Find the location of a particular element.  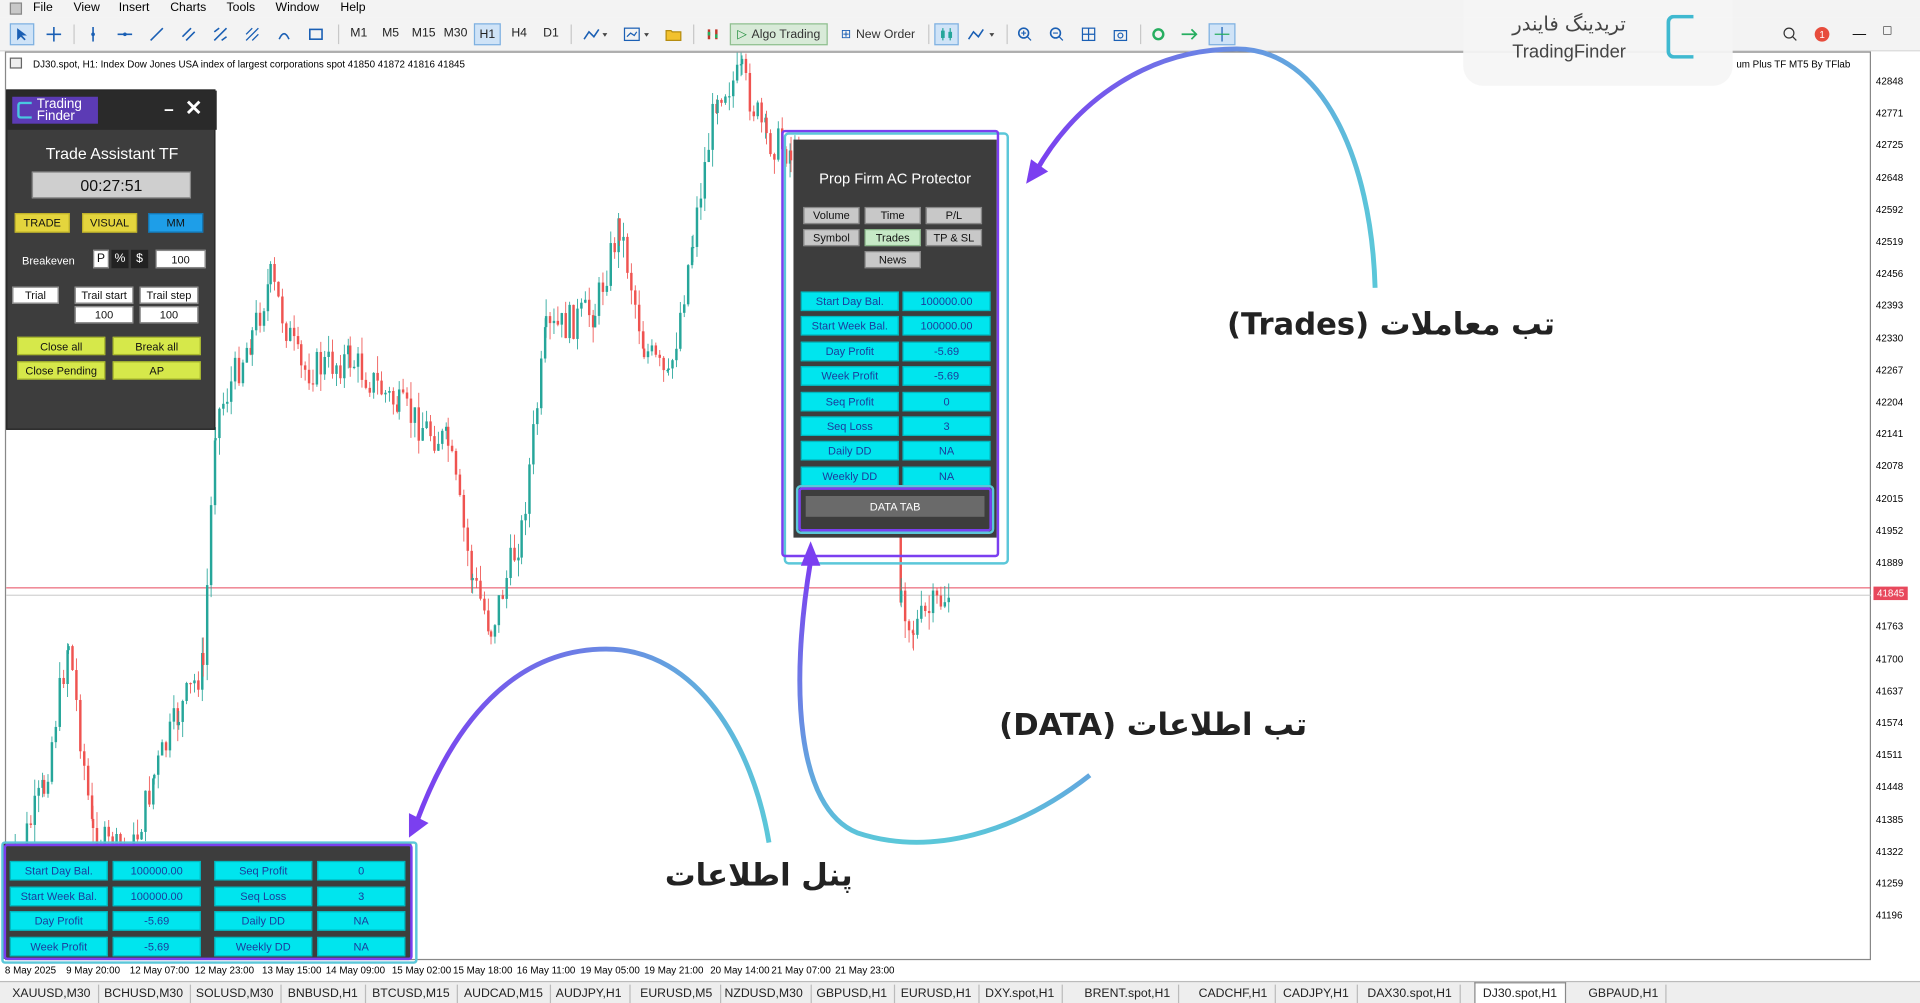

timeframe-m30: M30 is located at coordinates (455, 34).